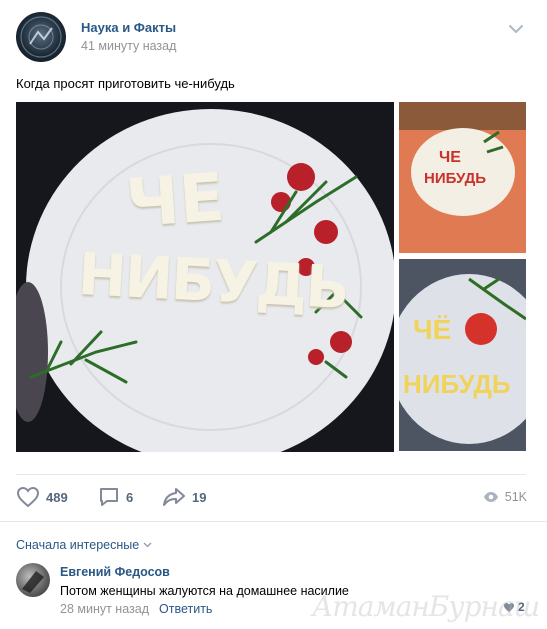 The height and width of the screenshot is (629, 547). What do you see at coordinates (33, 580) in the screenshot?
I see `comment-avatar` at bounding box center [33, 580].